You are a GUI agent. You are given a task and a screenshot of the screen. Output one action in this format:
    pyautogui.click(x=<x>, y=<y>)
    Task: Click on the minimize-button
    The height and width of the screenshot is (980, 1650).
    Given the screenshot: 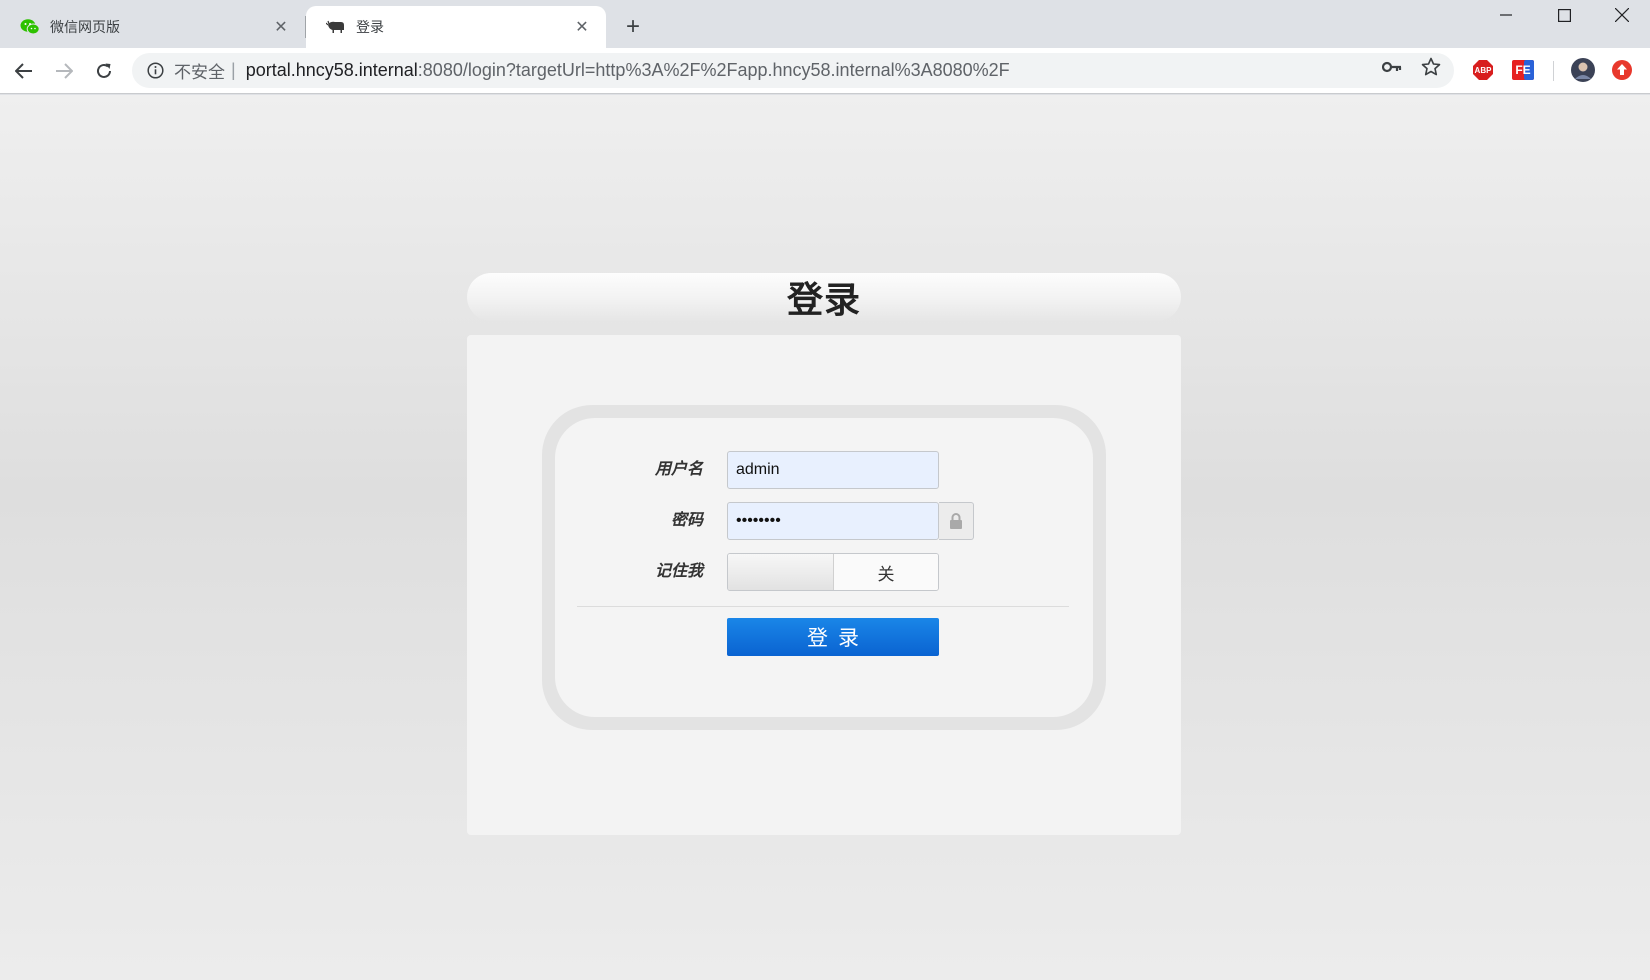 What is the action you would take?
    pyautogui.click(x=1506, y=15)
    